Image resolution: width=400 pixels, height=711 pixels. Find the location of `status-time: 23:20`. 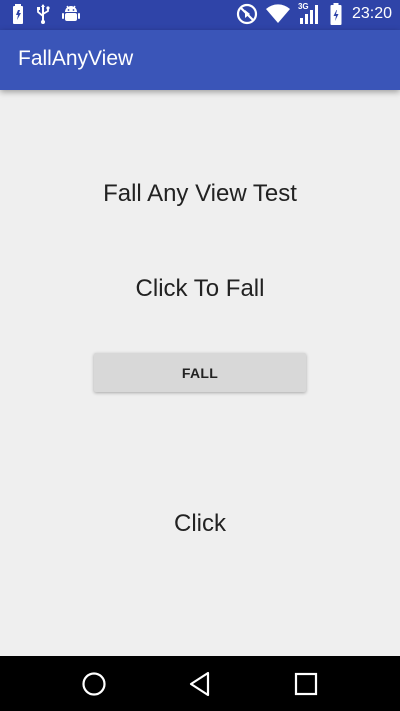

status-time: 23:20 is located at coordinates (371, 13).